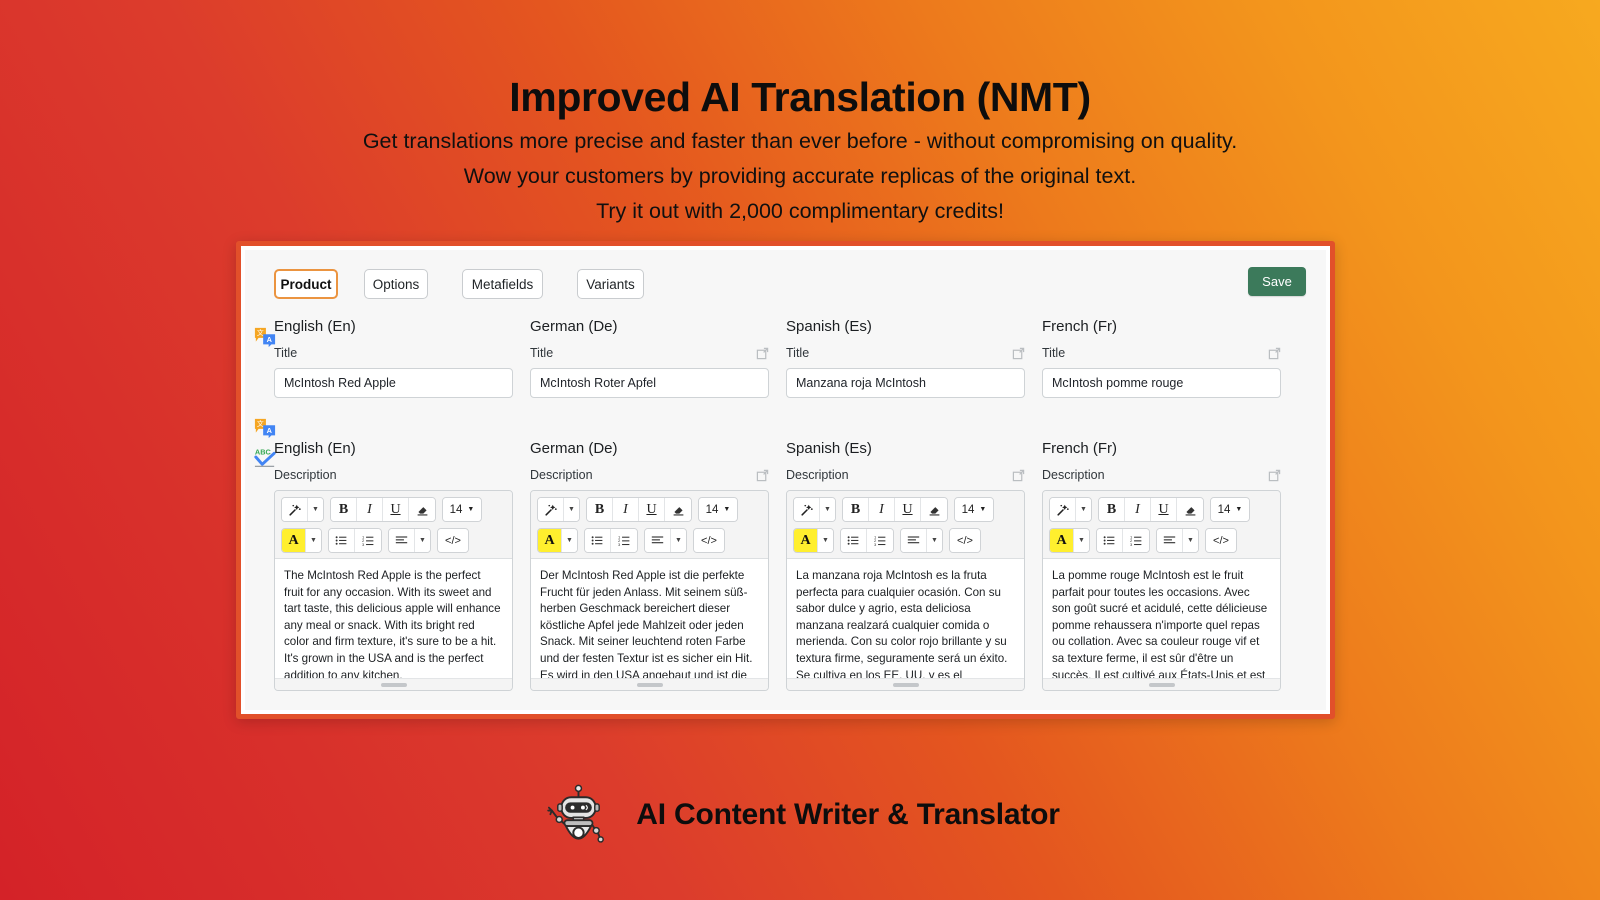  I want to click on tab-variants: Variants, so click(610, 284).